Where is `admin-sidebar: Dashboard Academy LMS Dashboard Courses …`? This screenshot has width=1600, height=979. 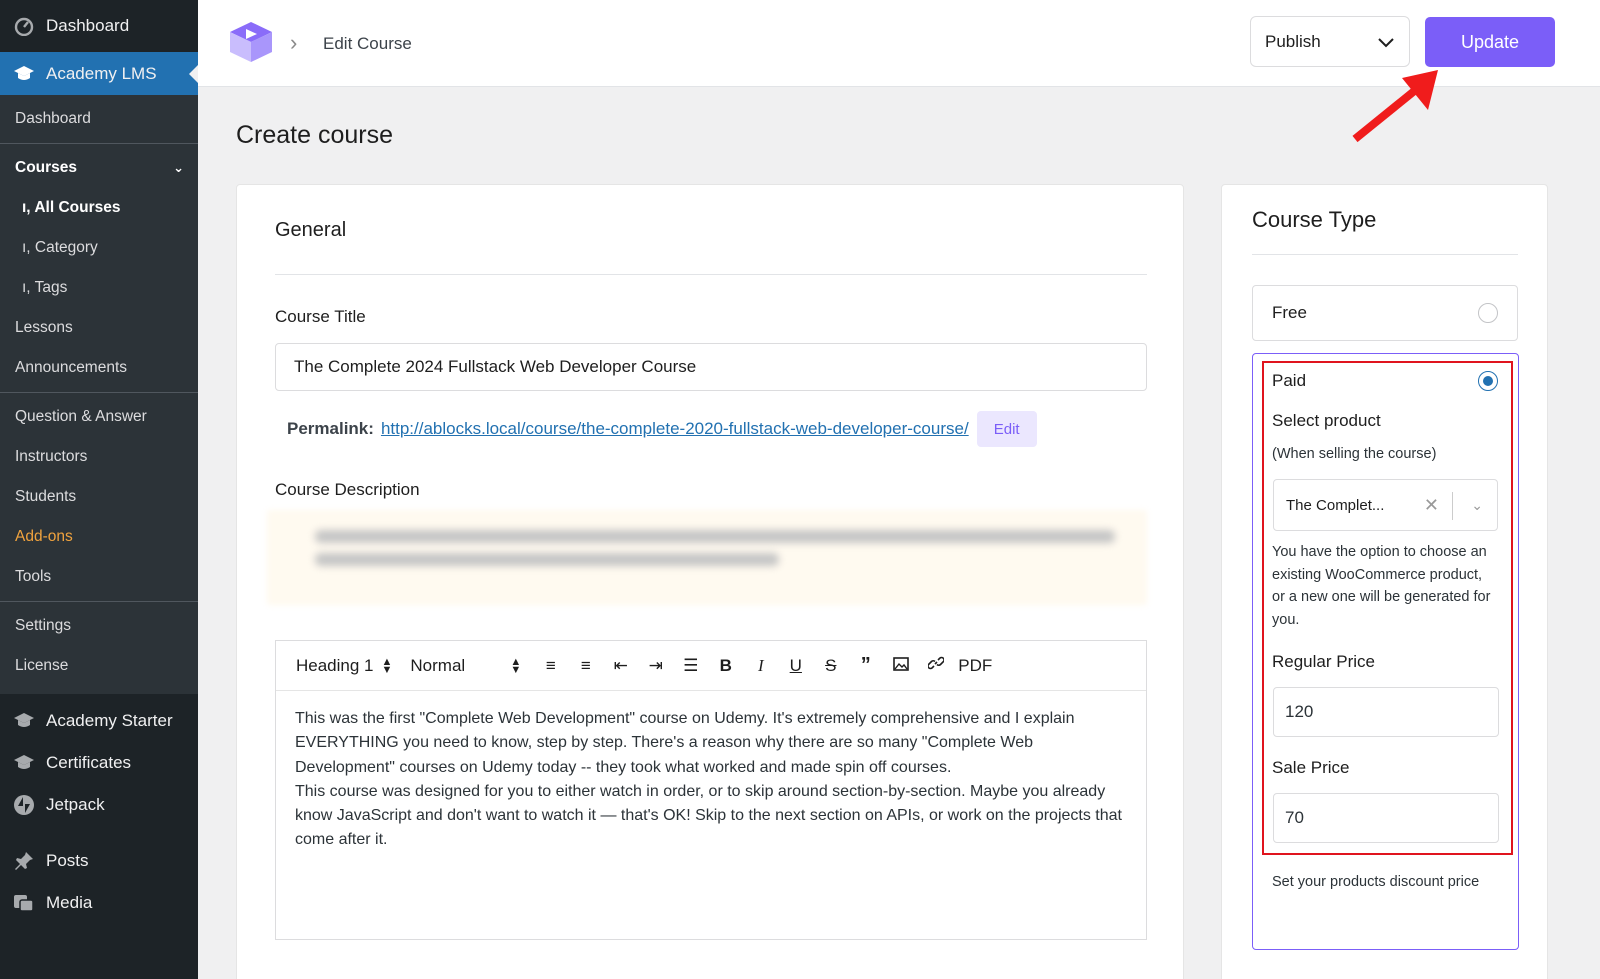 admin-sidebar: Dashboard Academy LMS Dashboard Courses … is located at coordinates (99, 489).